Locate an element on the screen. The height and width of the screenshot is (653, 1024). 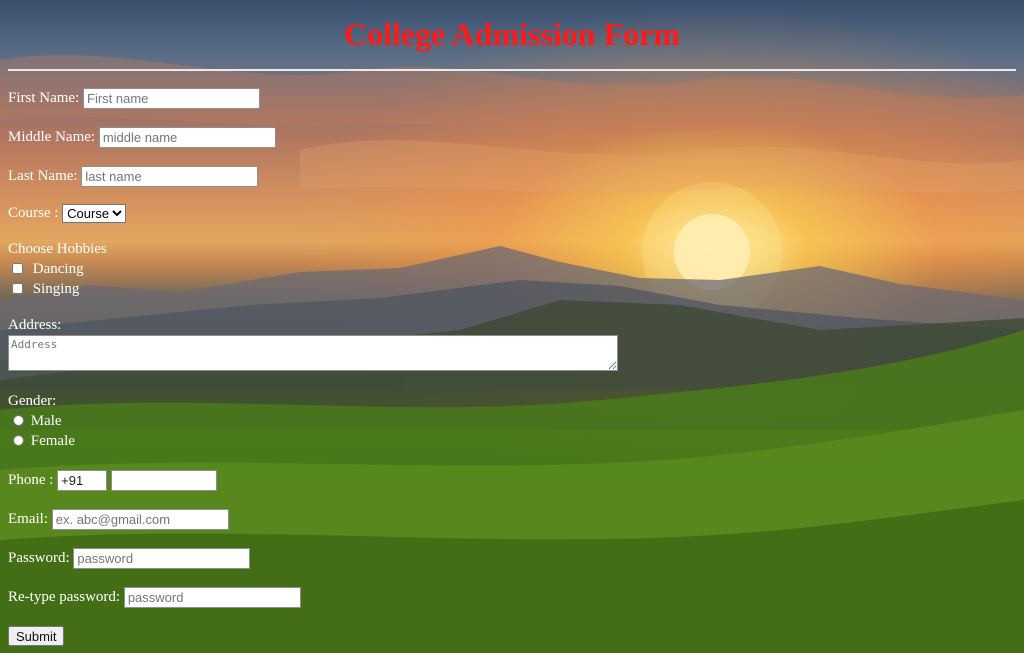
gender-female-radio is located at coordinates (18, 440).